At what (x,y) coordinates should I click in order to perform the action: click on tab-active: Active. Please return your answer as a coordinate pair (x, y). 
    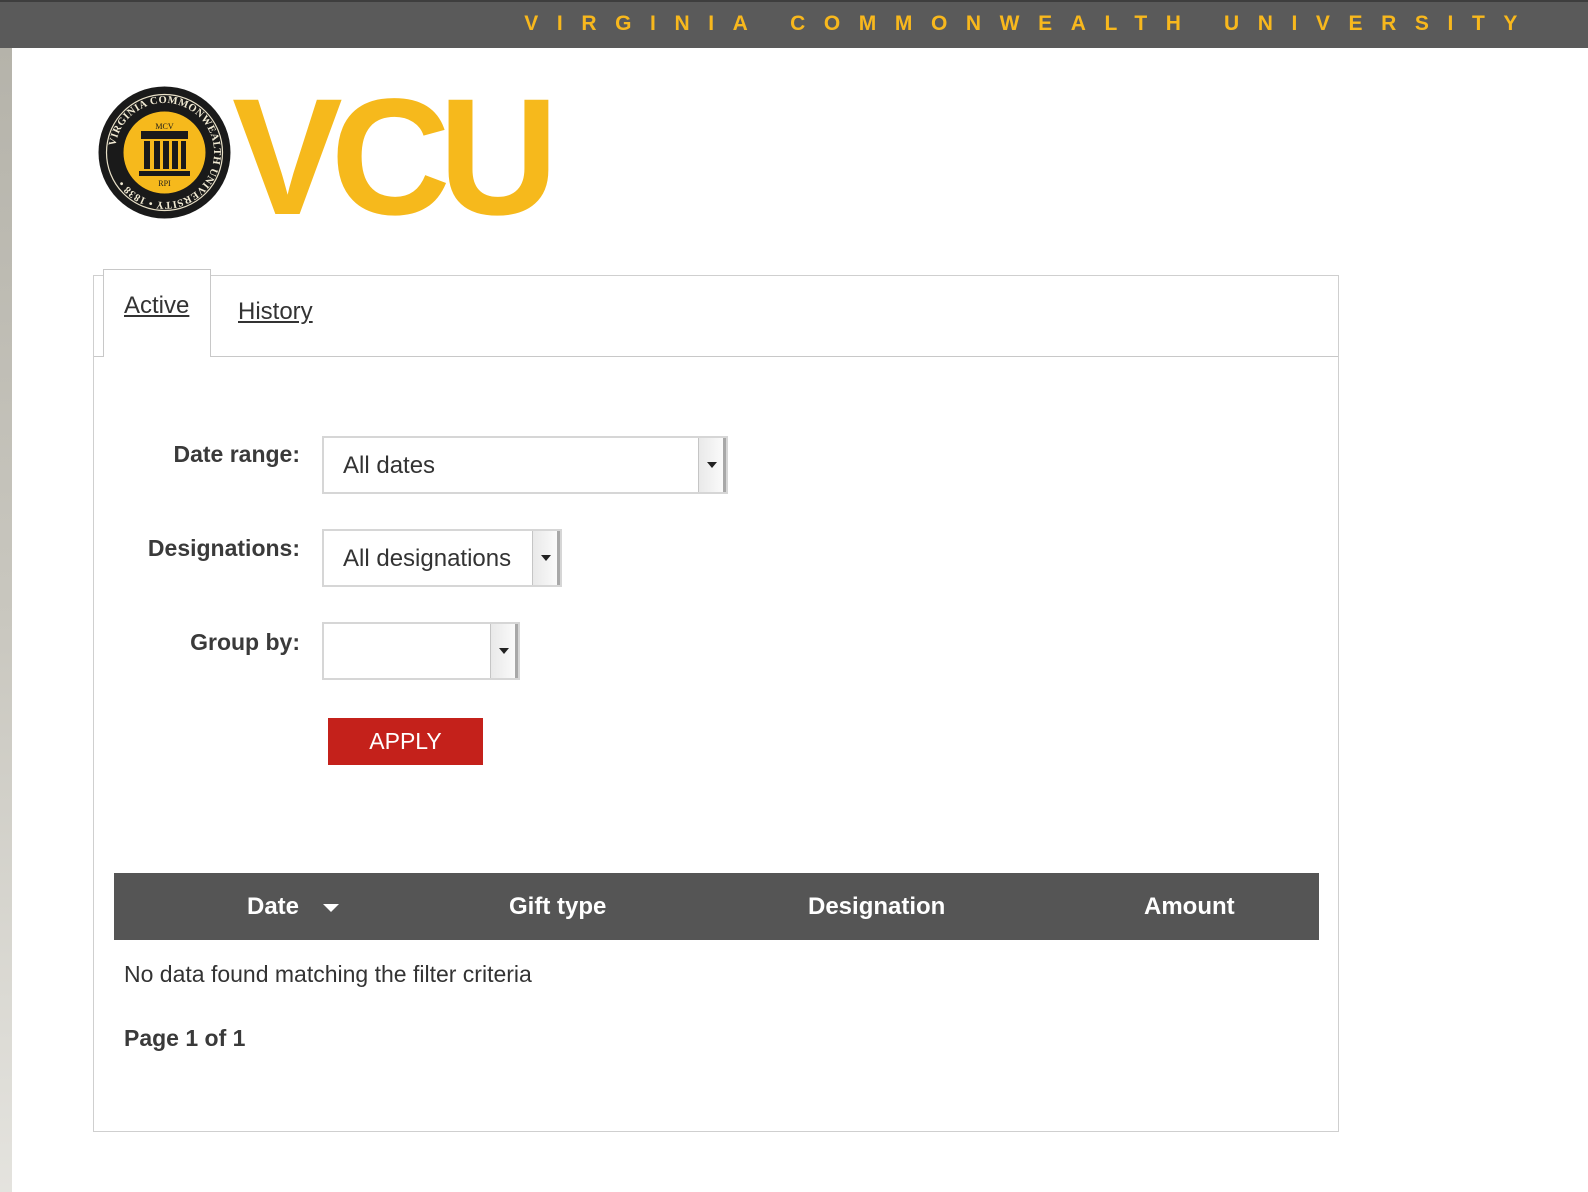
    Looking at the image, I should click on (157, 313).